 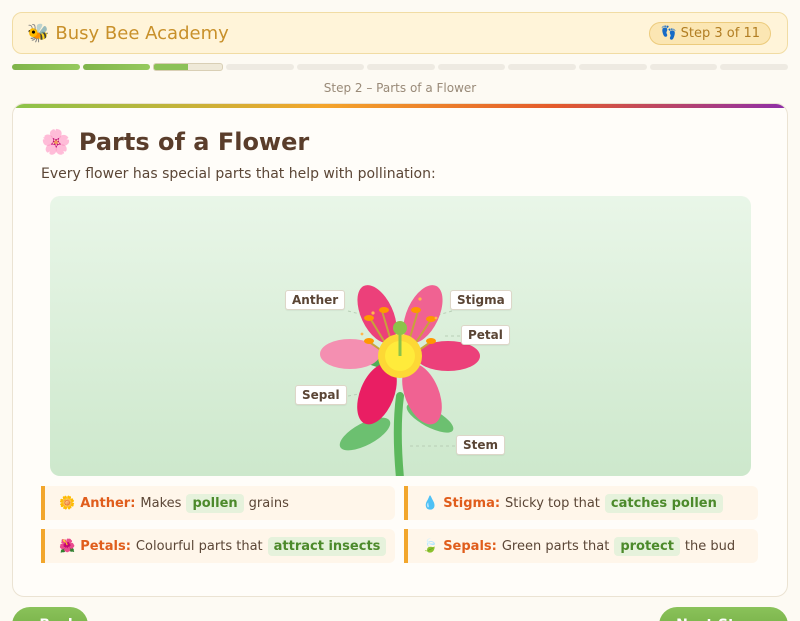 What do you see at coordinates (215, 503) in the screenshot?
I see `fact-highlight: pollen` at bounding box center [215, 503].